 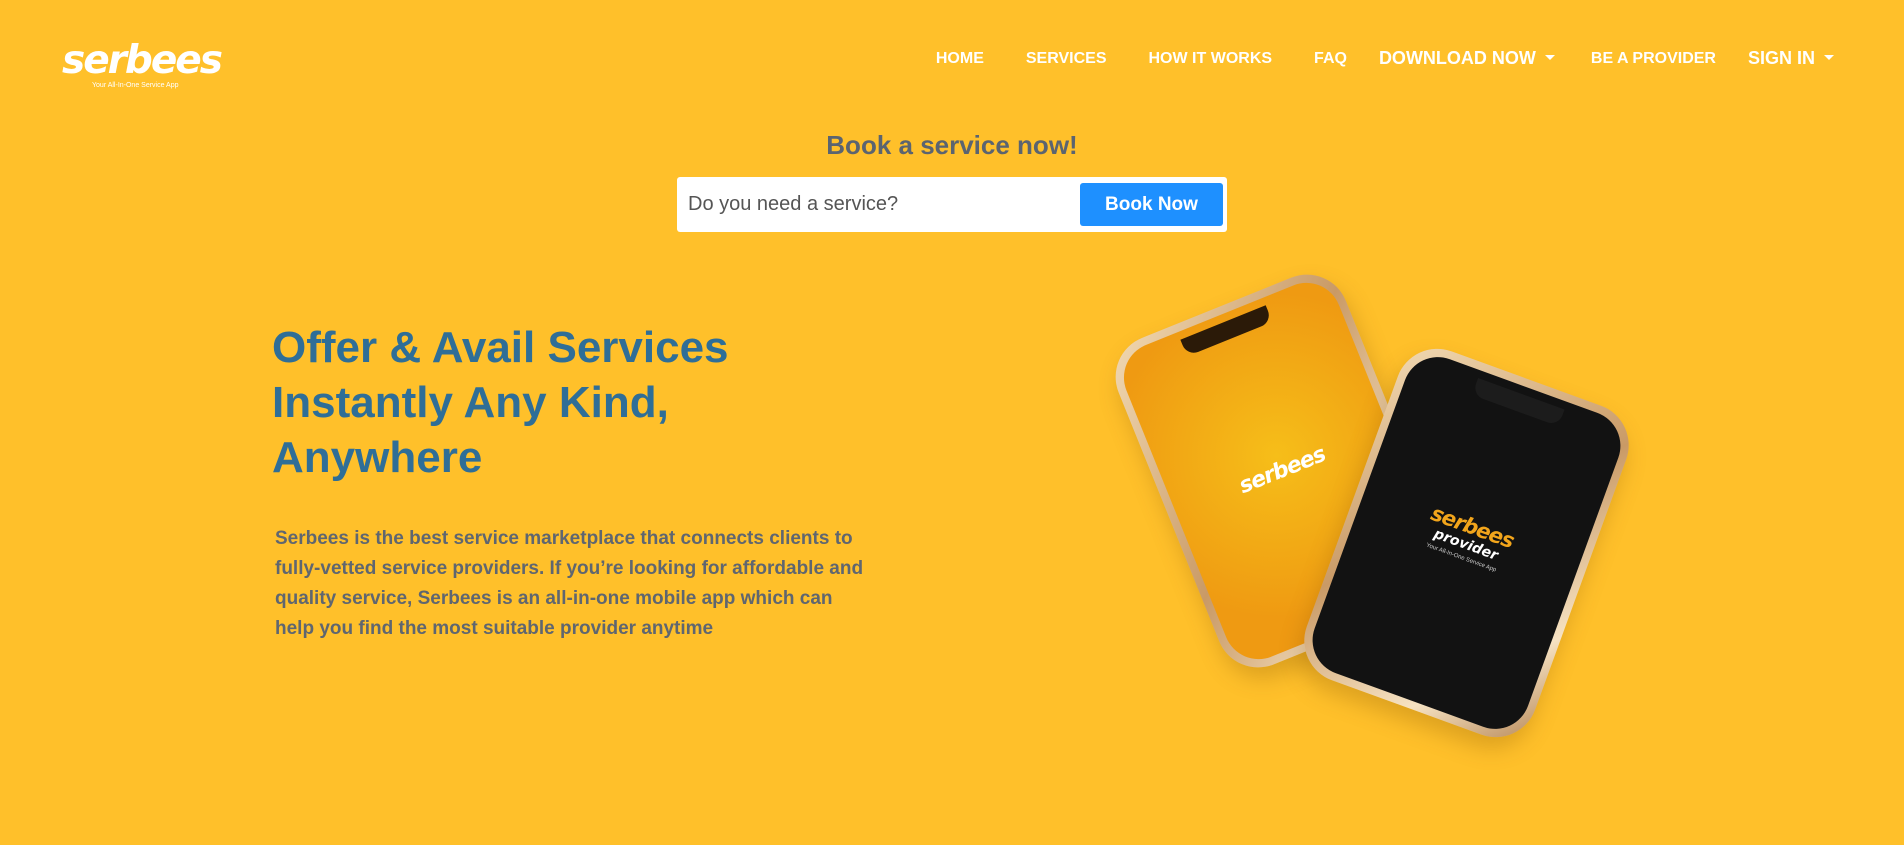 I want to click on booking-bar: Book Now, so click(x=952, y=204).